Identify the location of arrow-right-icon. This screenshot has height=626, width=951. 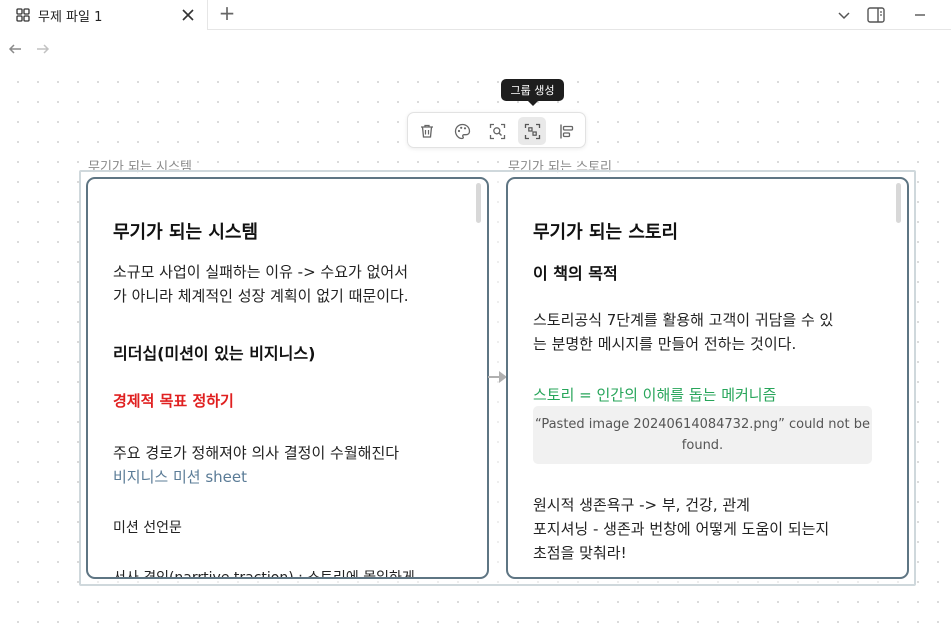
(43, 49).